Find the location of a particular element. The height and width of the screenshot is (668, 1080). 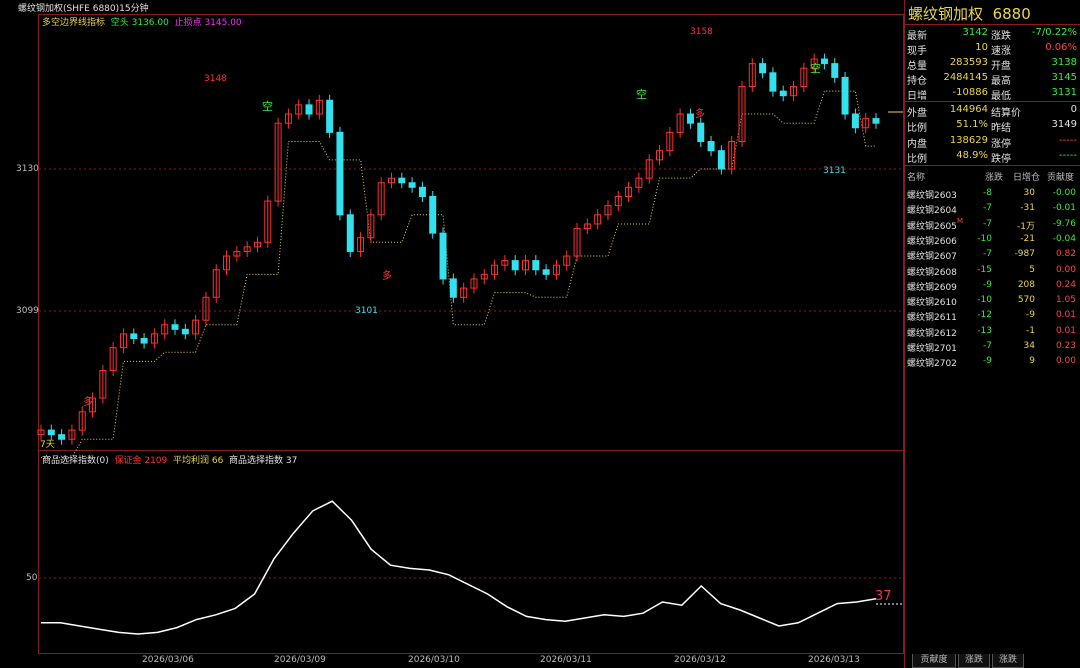

quote-value: -10886 is located at coordinates (970, 92).